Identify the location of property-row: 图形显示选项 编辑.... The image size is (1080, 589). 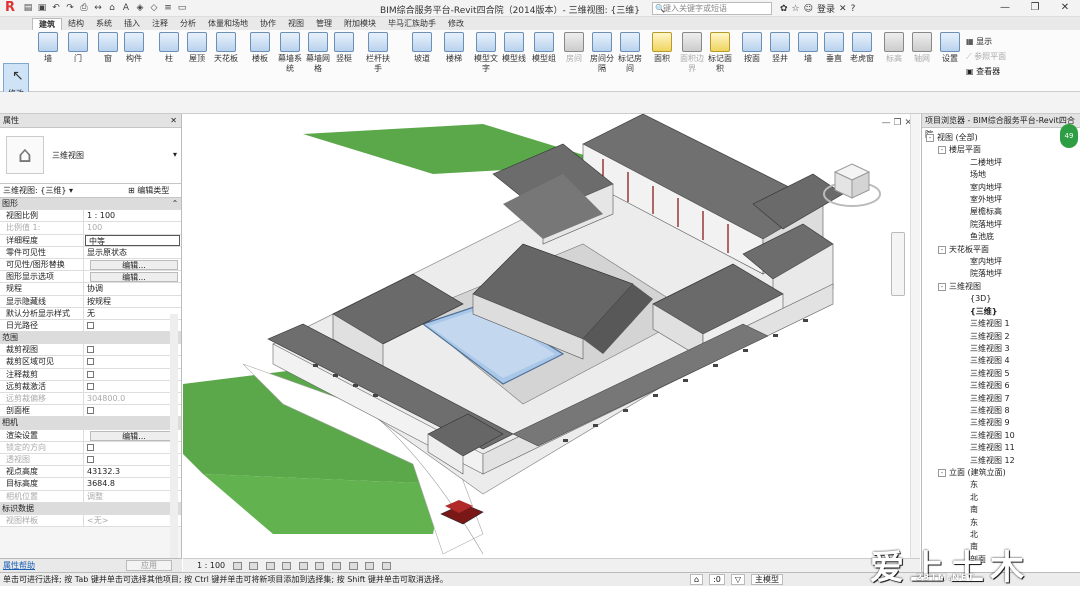
(90, 277).